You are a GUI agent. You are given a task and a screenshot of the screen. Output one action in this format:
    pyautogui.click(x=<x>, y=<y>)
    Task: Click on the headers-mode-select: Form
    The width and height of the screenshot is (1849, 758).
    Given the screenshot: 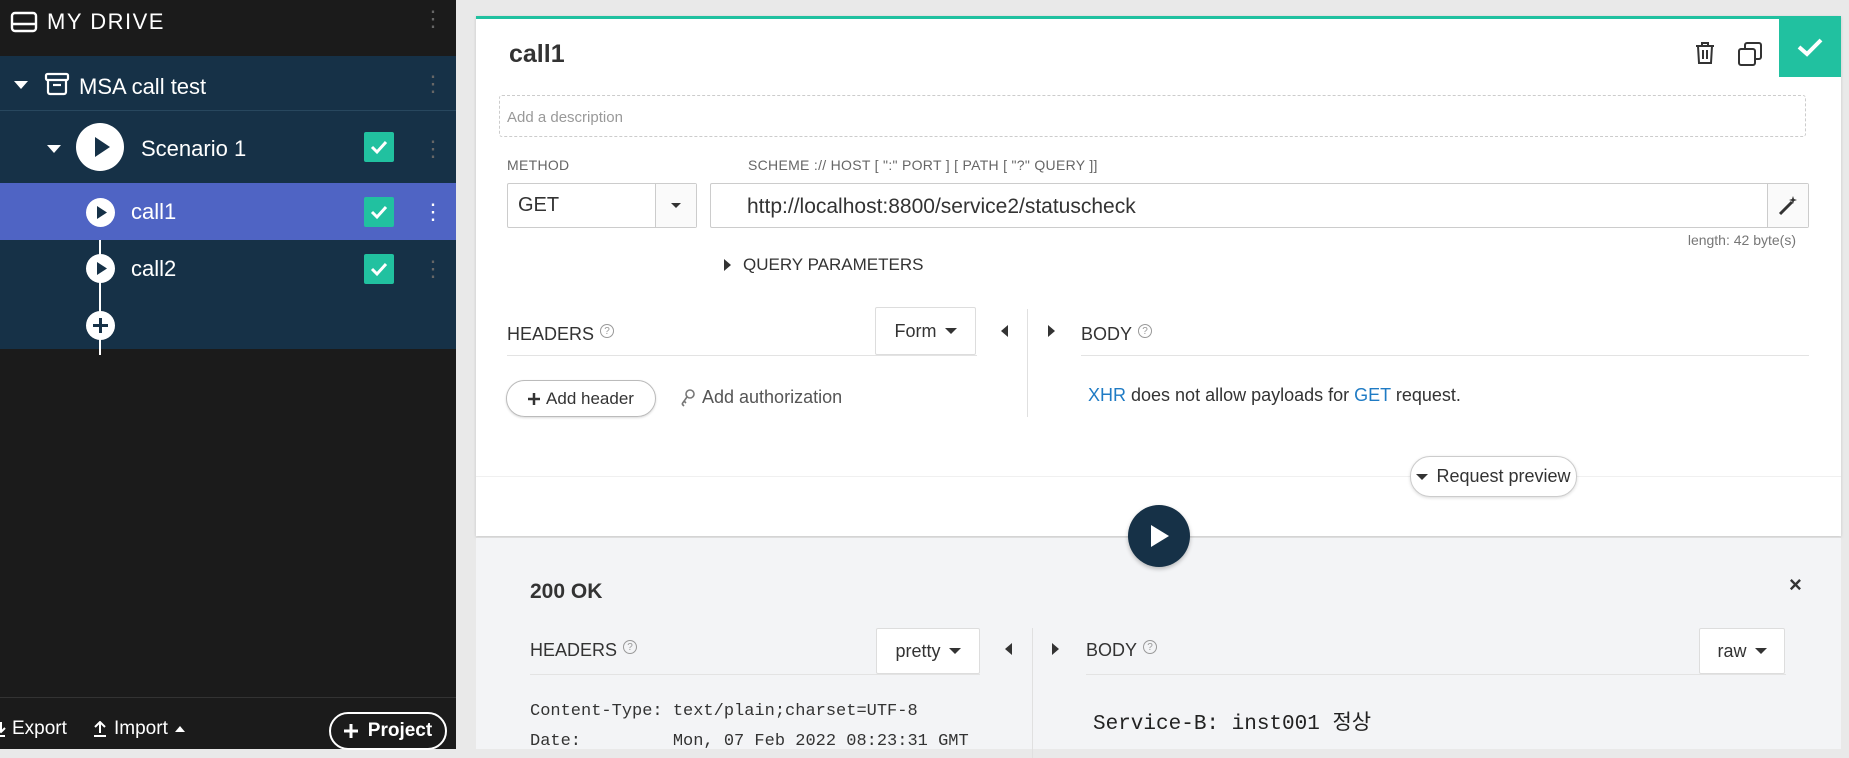 What is the action you would take?
    pyautogui.click(x=925, y=331)
    